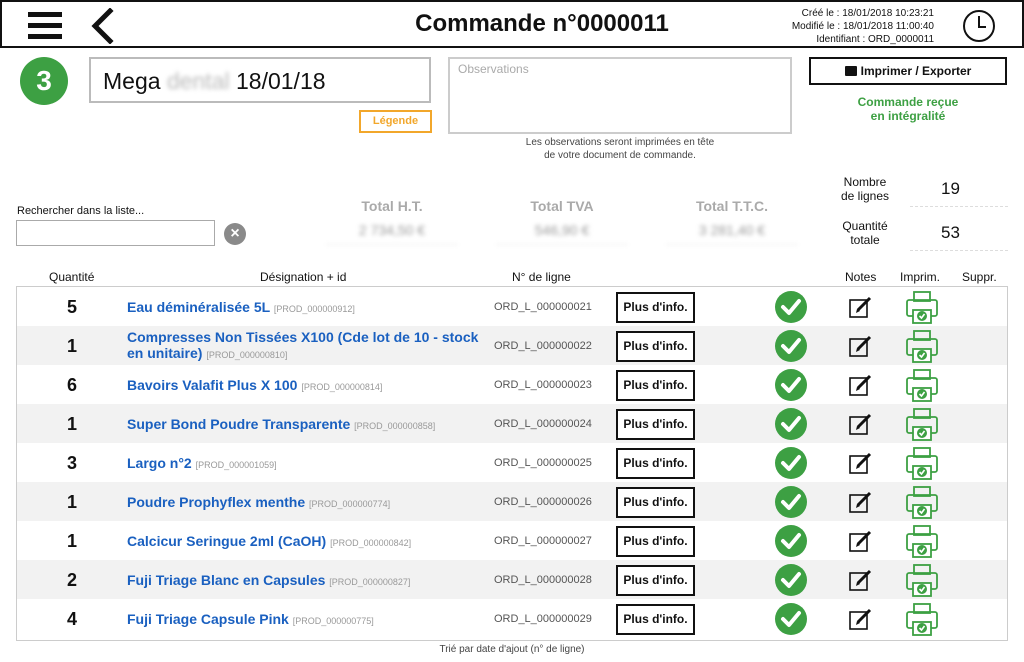 The height and width of the screenshot is (662, 1024). Describe the element at coordinates (281, 81) in the screenshot. I see `order-date: 18/01/18` at that location.